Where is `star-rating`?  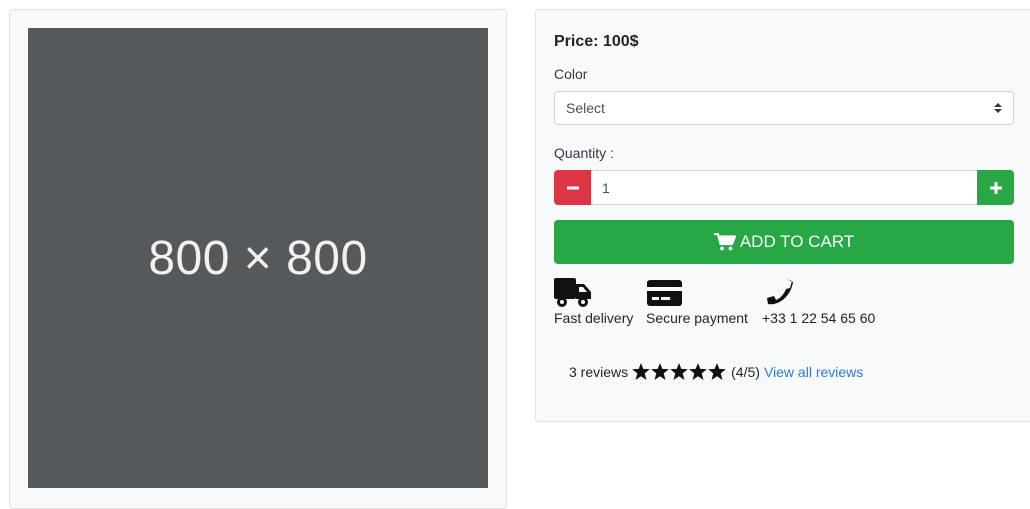 star-rating is located at coordinates (679, 371).